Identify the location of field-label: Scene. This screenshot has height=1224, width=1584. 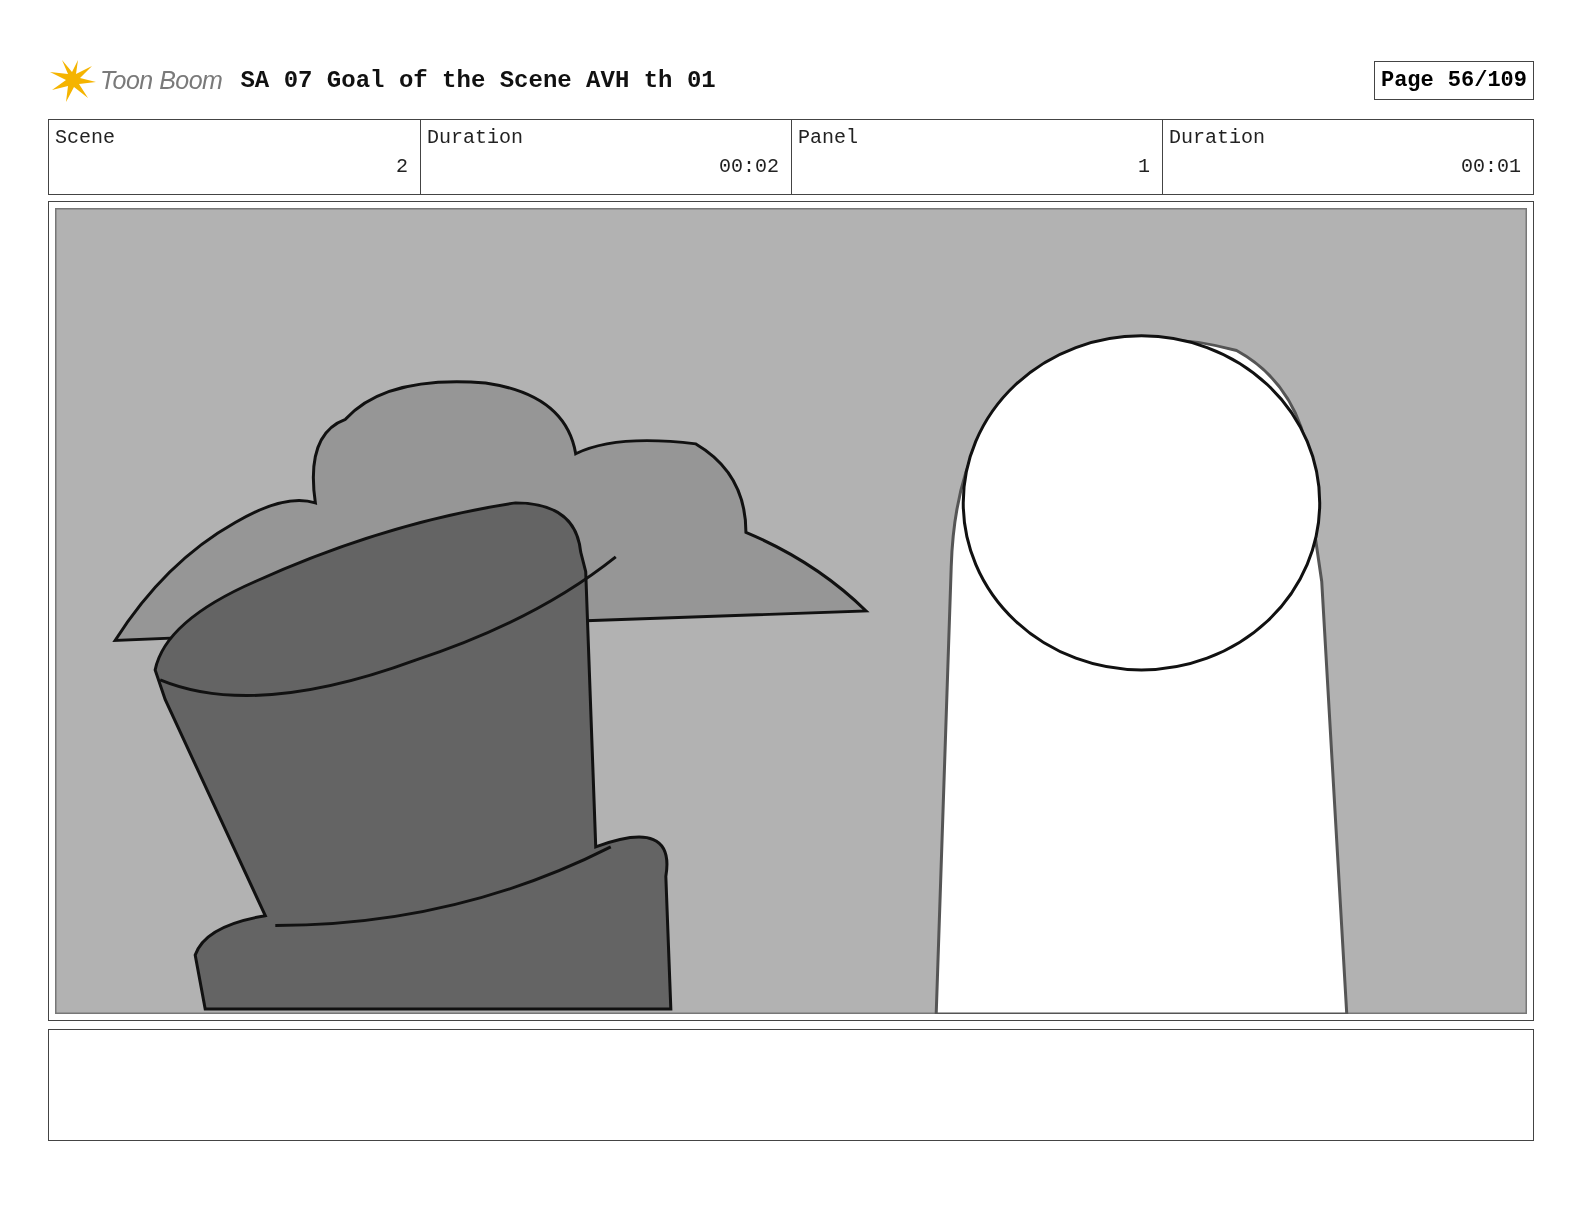
(85, 137).